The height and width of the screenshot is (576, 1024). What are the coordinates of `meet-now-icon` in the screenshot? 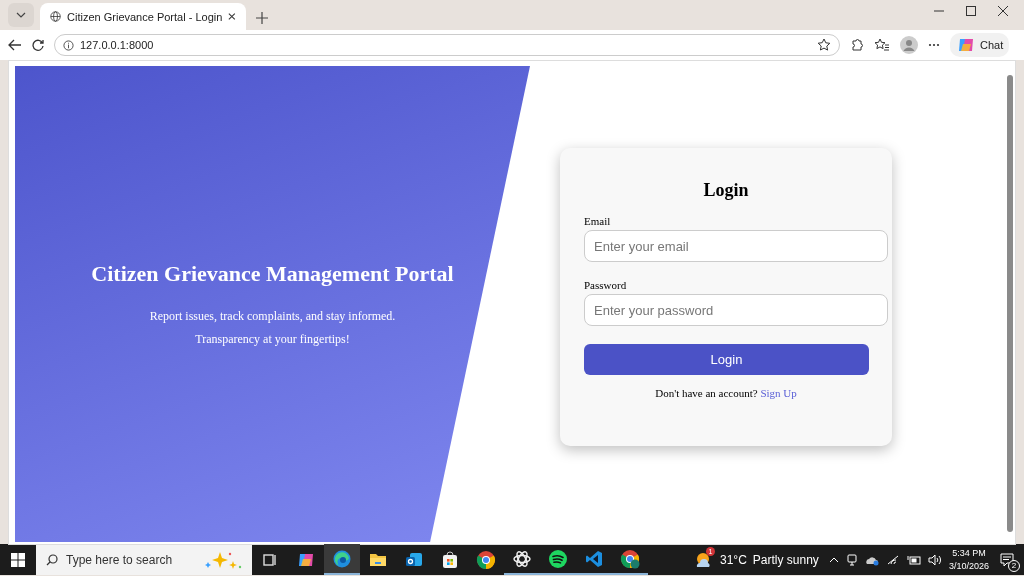 It's located at (851, 559).